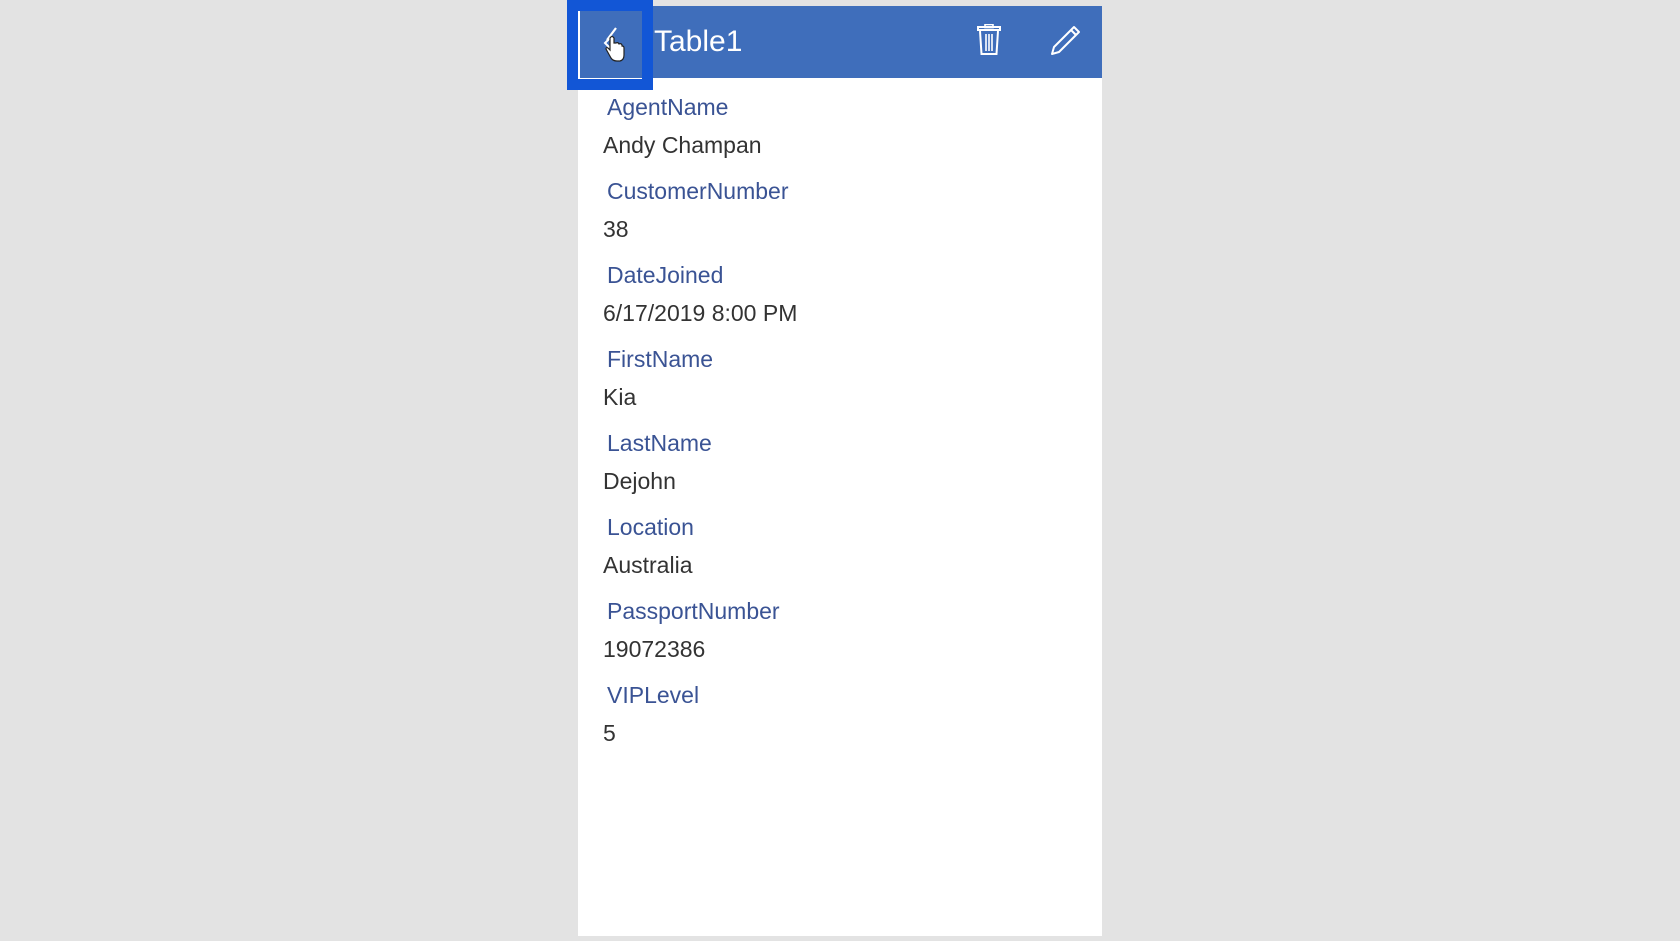 This screenshot has width=1680, height=941. What do you see at coordinates (648, 546) in the screenshot?
I see `field-location: Location Australia` at bounding box center [648, 546].